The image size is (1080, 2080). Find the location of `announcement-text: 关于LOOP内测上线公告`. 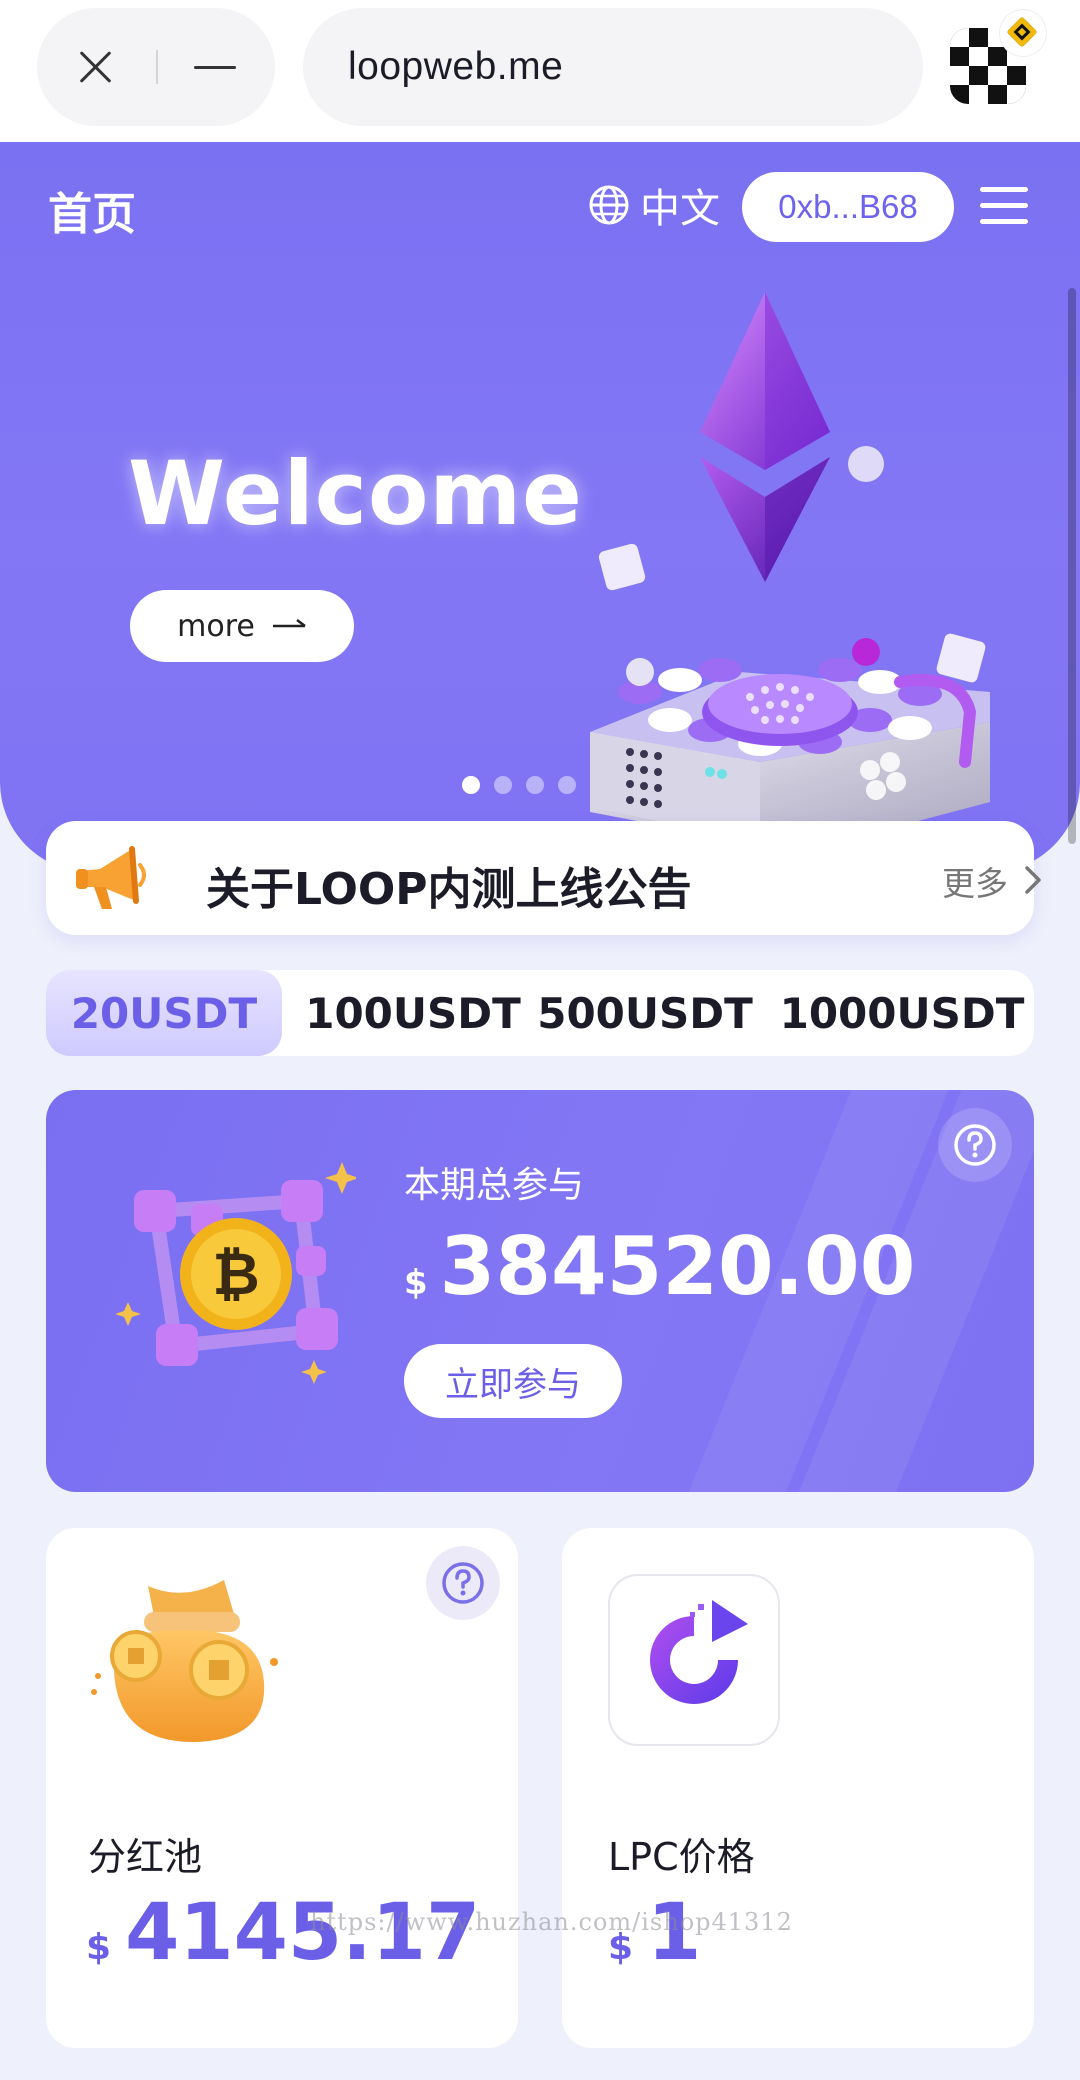

announcement-text: 关于LOOP内测上线公告 is located at coordinates (449, 889).